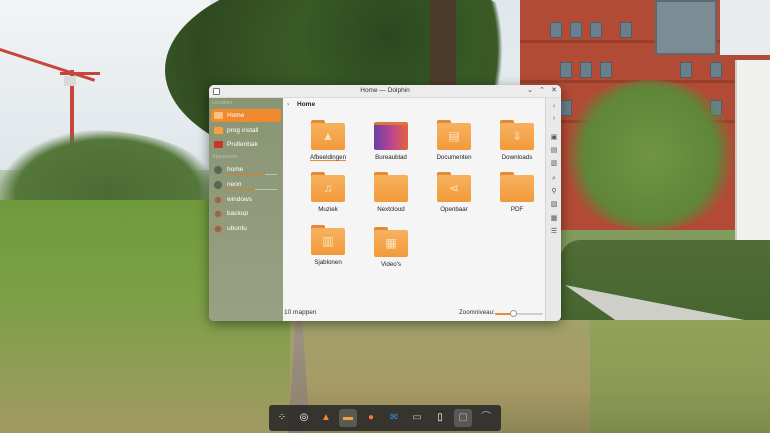 Image resolution: width=770 pixels, height=433 pixels. I want to click on folder-bureaublad: Bureaublad, so click(391, 145).